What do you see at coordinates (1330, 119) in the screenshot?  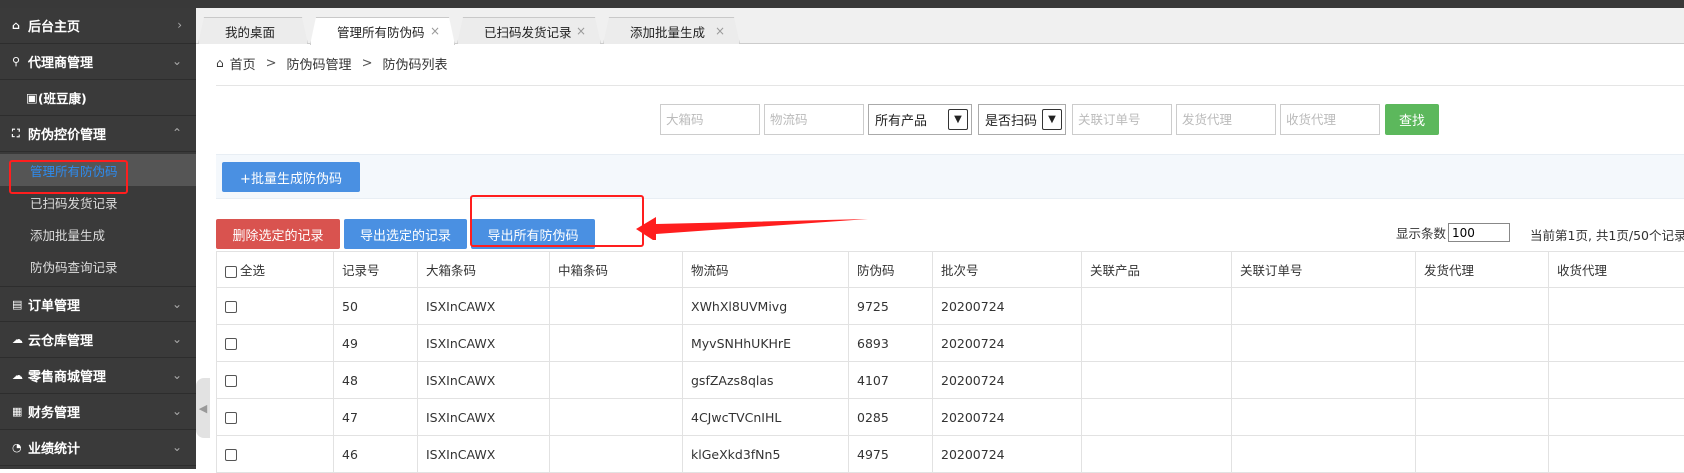 I see `recv-agent-input` at bounding box center [1330, 119].